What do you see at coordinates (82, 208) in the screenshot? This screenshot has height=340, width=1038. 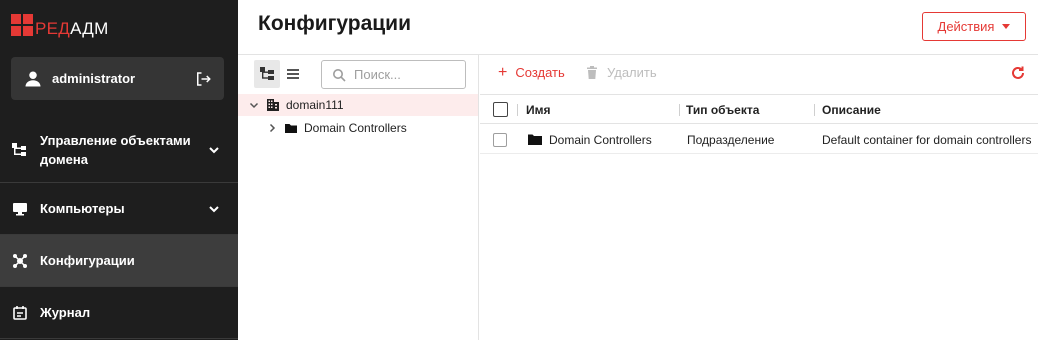 I see `sidebar-item-label: Компьютеры` at bounding box center [82, 208].